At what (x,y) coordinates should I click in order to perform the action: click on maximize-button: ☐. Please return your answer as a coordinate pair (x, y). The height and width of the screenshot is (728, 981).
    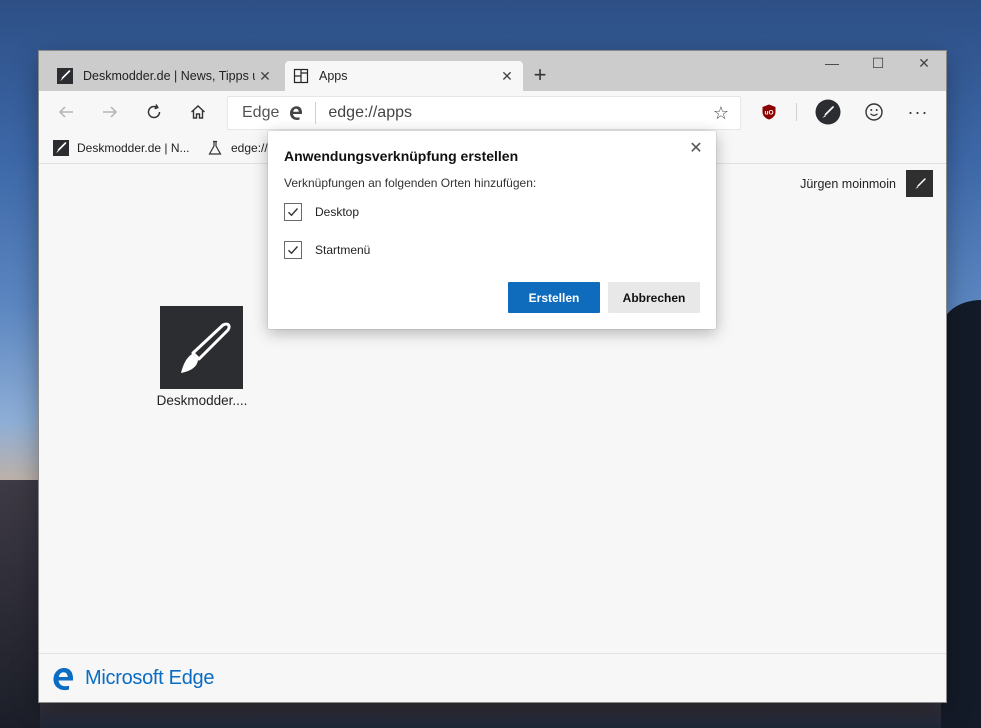
    Looking at the image, I should click on (878, 66).